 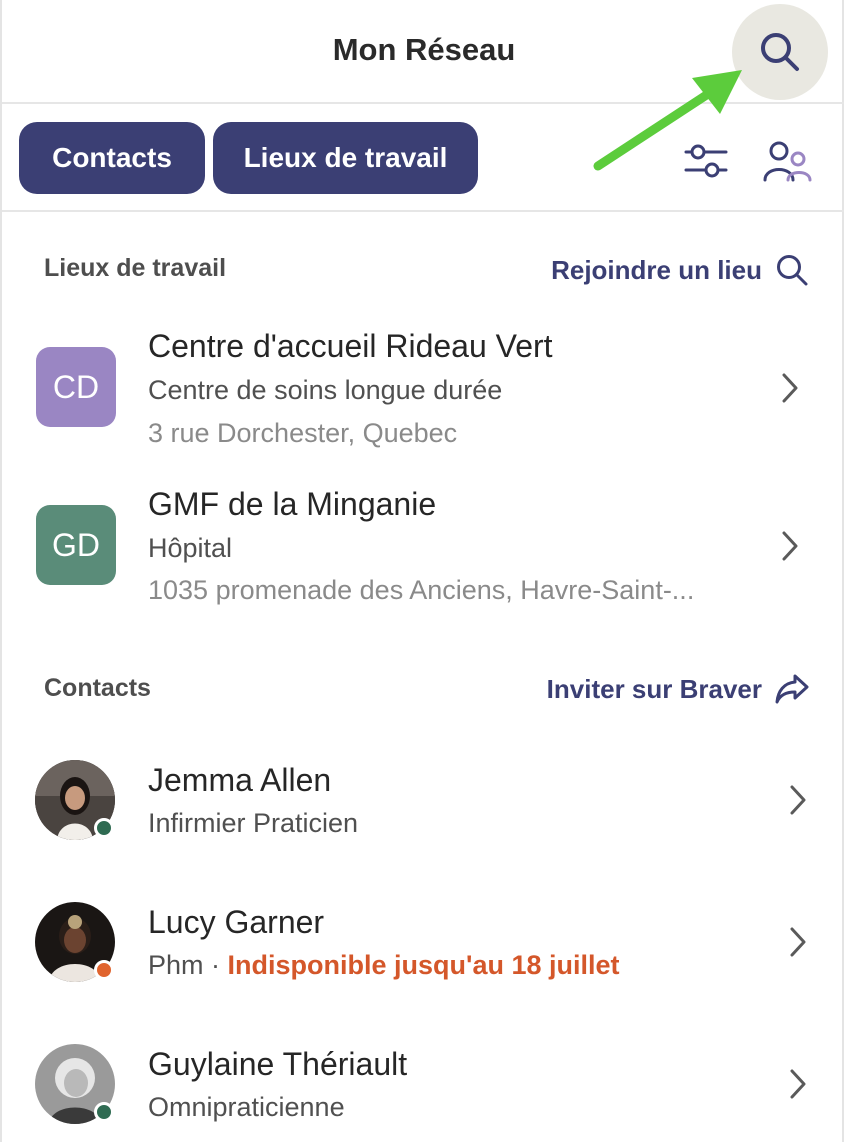 I want to click on header: Mon Réseau, so click(x=423, y=52).